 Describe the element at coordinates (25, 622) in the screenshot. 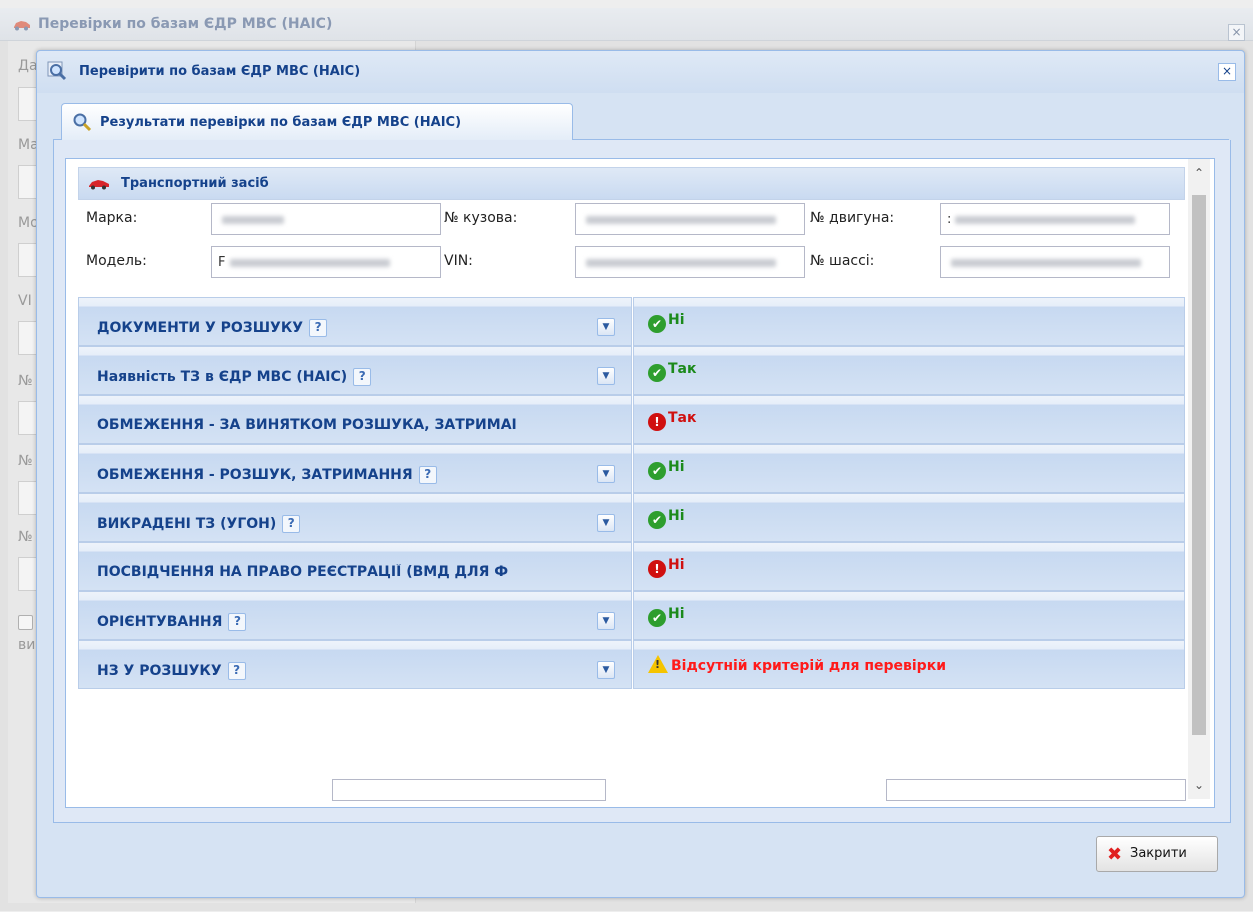

I see `ghost-checkbox` at that location.